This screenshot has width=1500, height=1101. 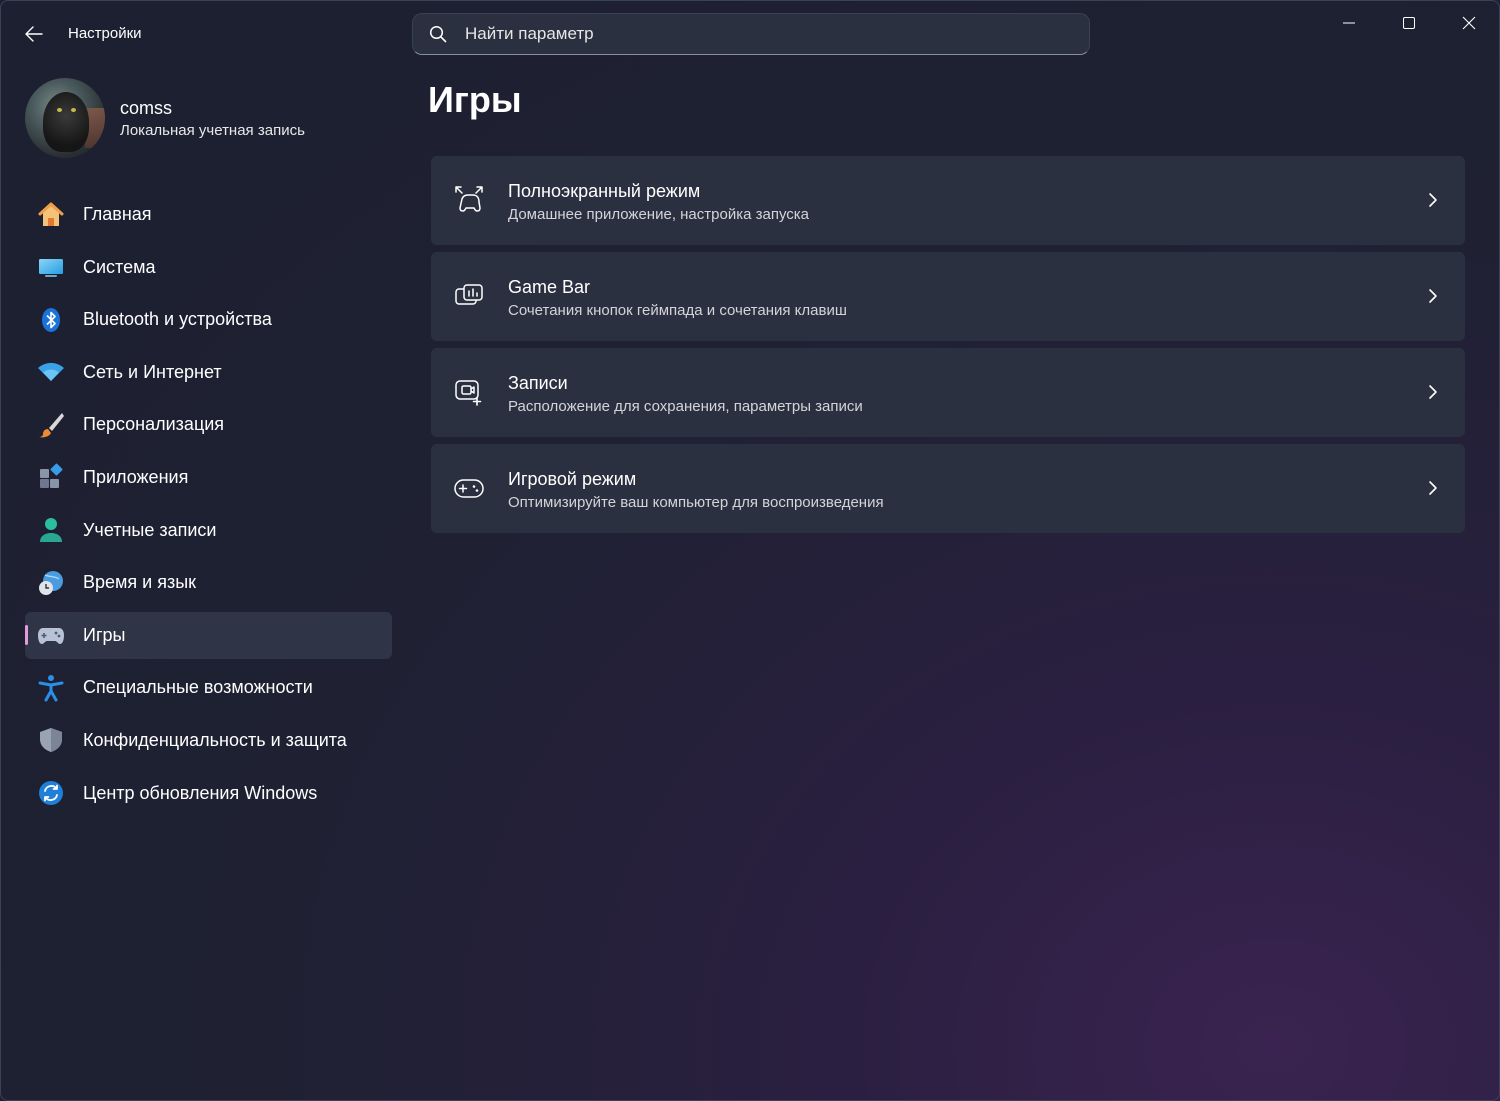 I want to click on home-icon, so click(x=51, y=215).